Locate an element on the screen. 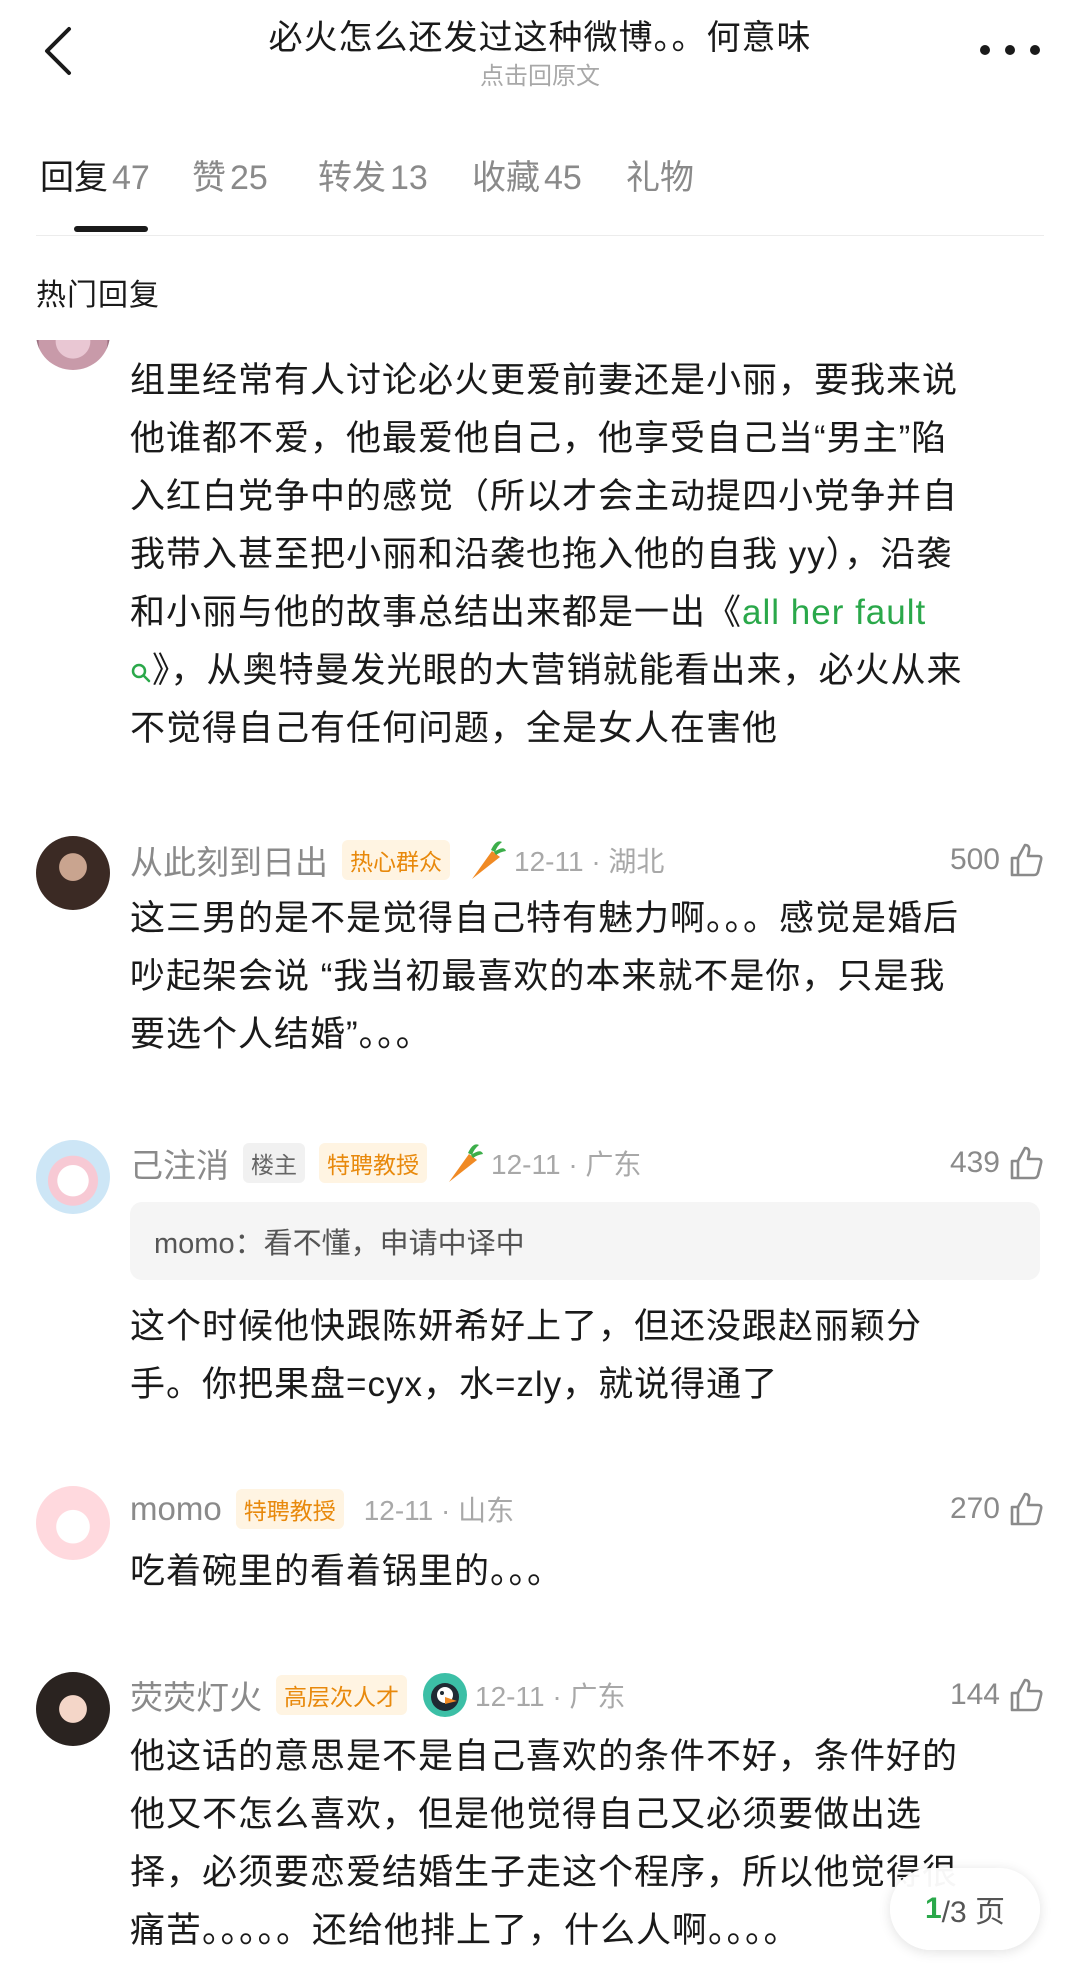  back-button is located at coordinates (58, 51).